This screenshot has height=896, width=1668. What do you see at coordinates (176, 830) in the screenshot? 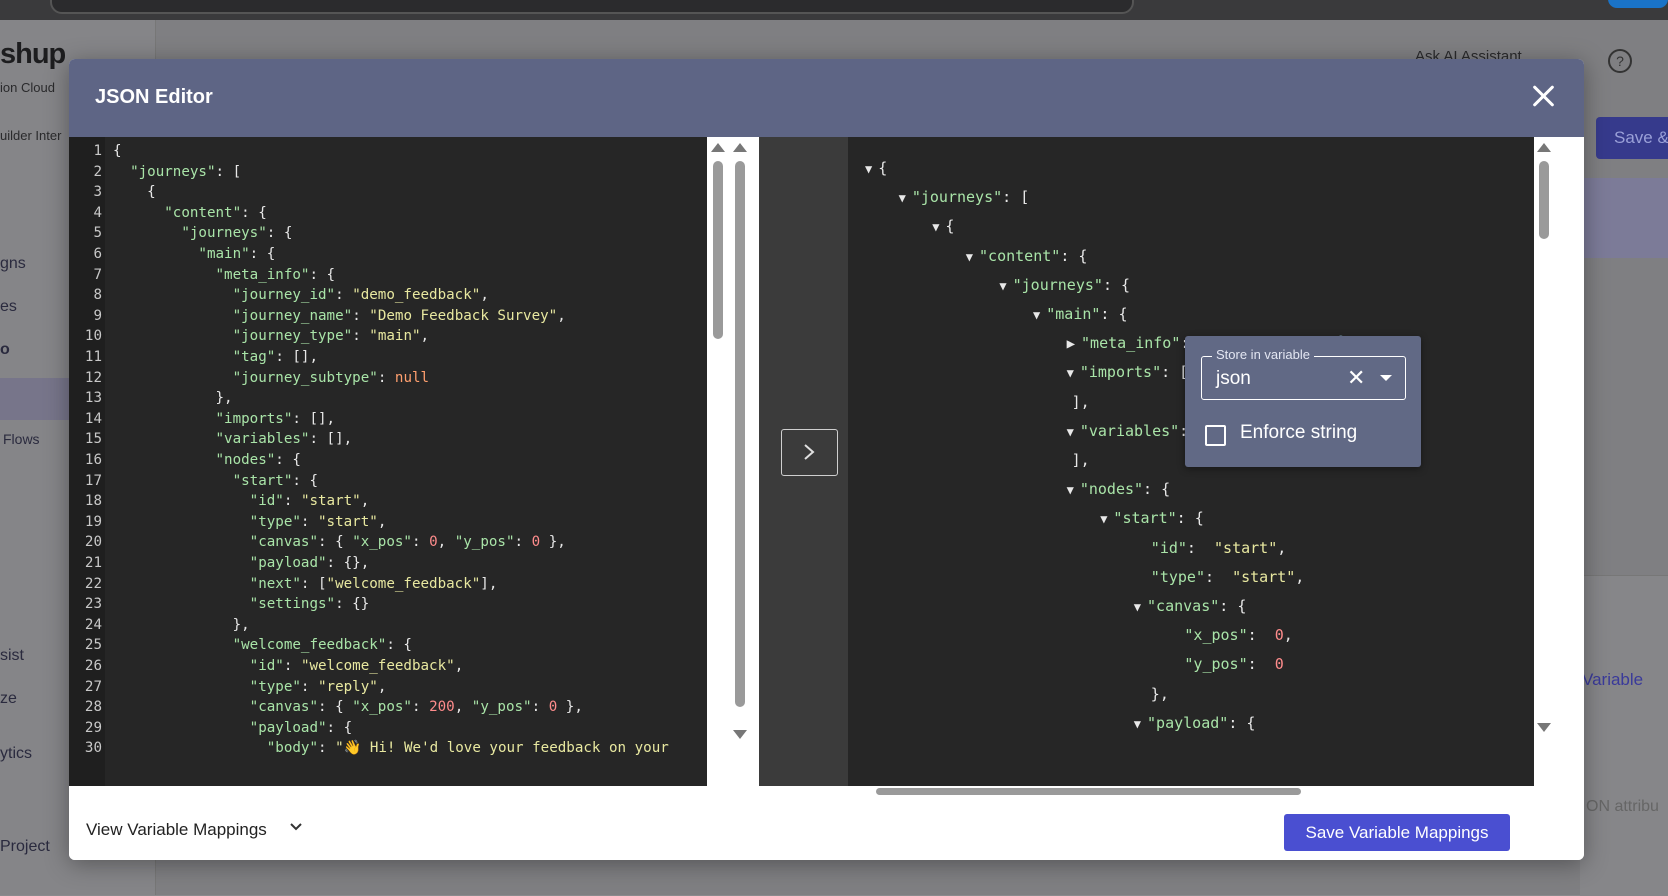
I see `view-variable-mappings-toggle: View Variable Mappings` at bounding box center [176, 830].